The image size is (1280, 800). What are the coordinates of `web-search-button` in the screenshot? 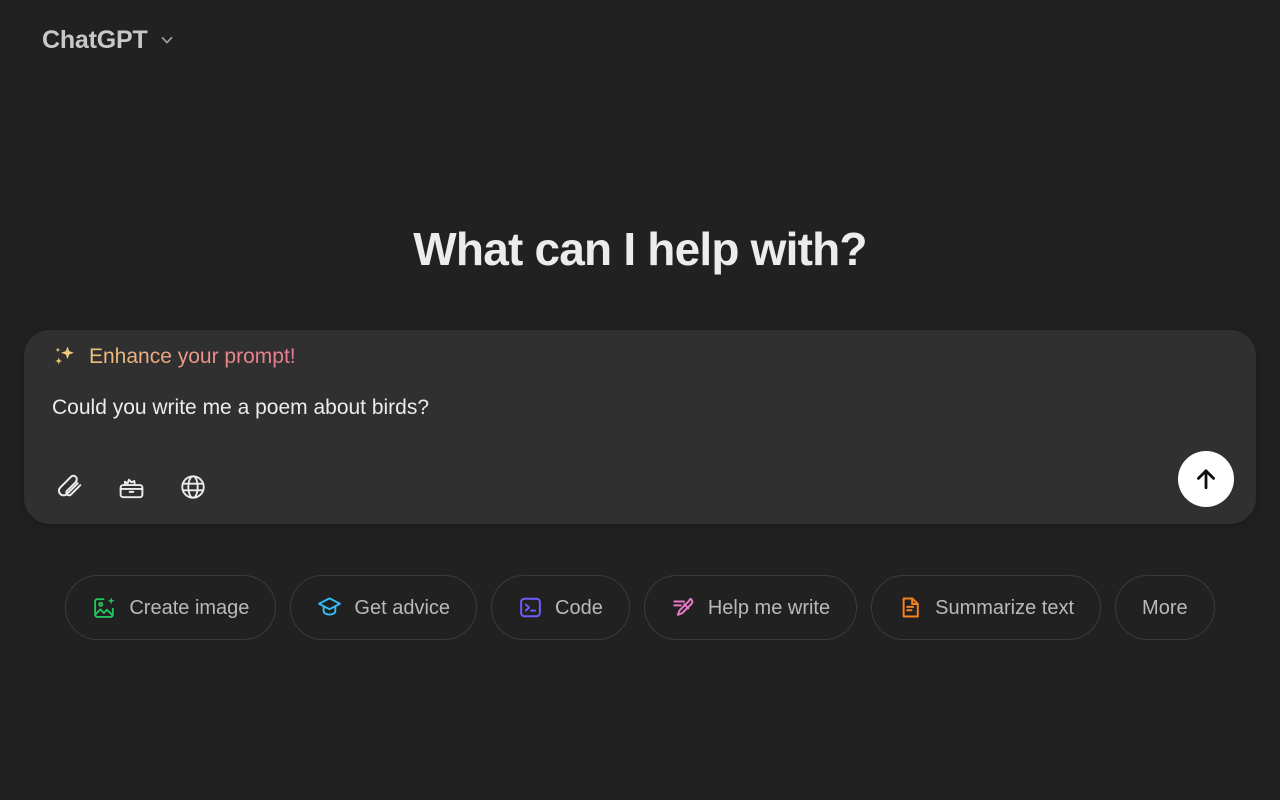 It's located at (193, 487).